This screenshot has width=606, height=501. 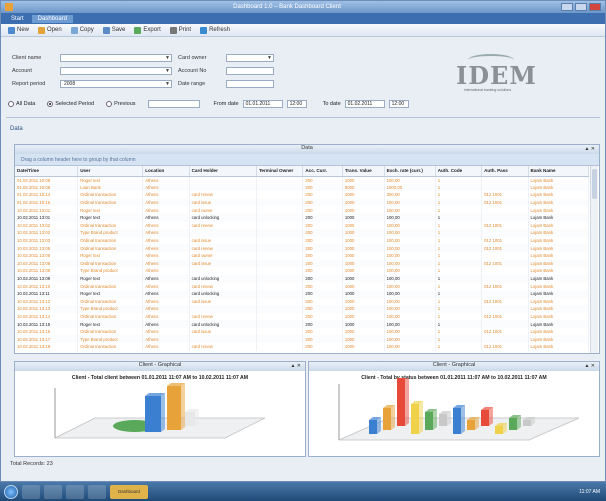 What do you see at coordinates (116, 71) in the screenshot?
I see `account-select: ▼` at bounding box center [116, 71].